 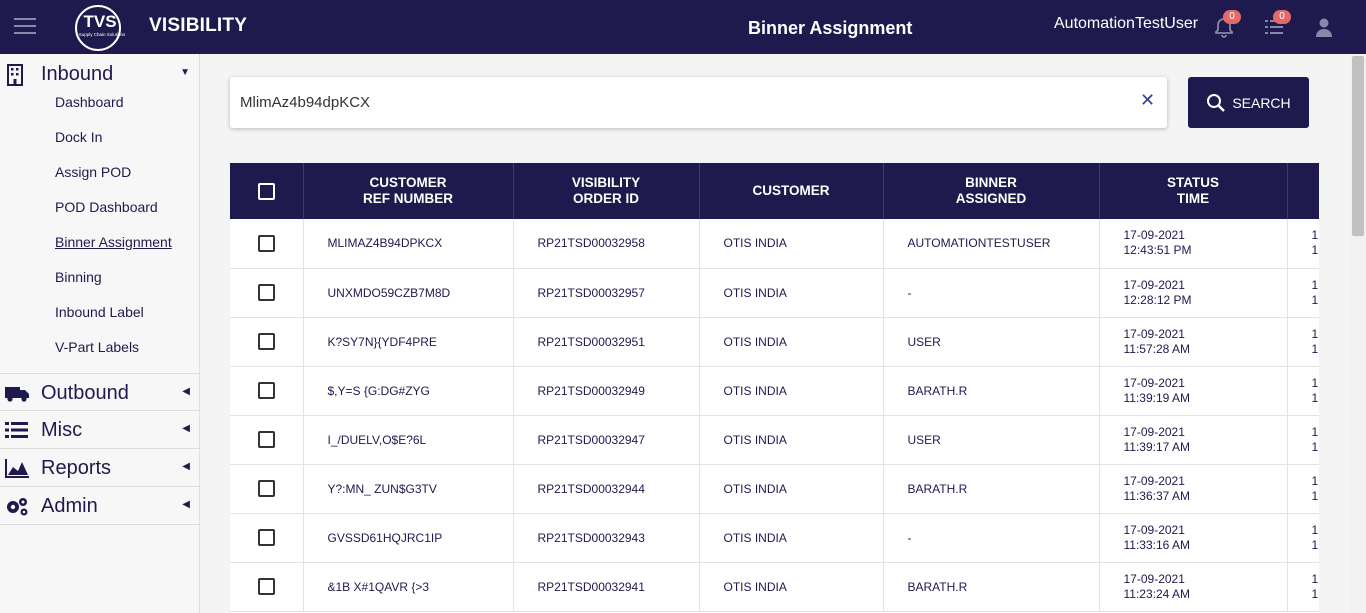 I want to click on column-header-visibility-order: VISIBILITY ORDER ID, so click(x=606, y=191).